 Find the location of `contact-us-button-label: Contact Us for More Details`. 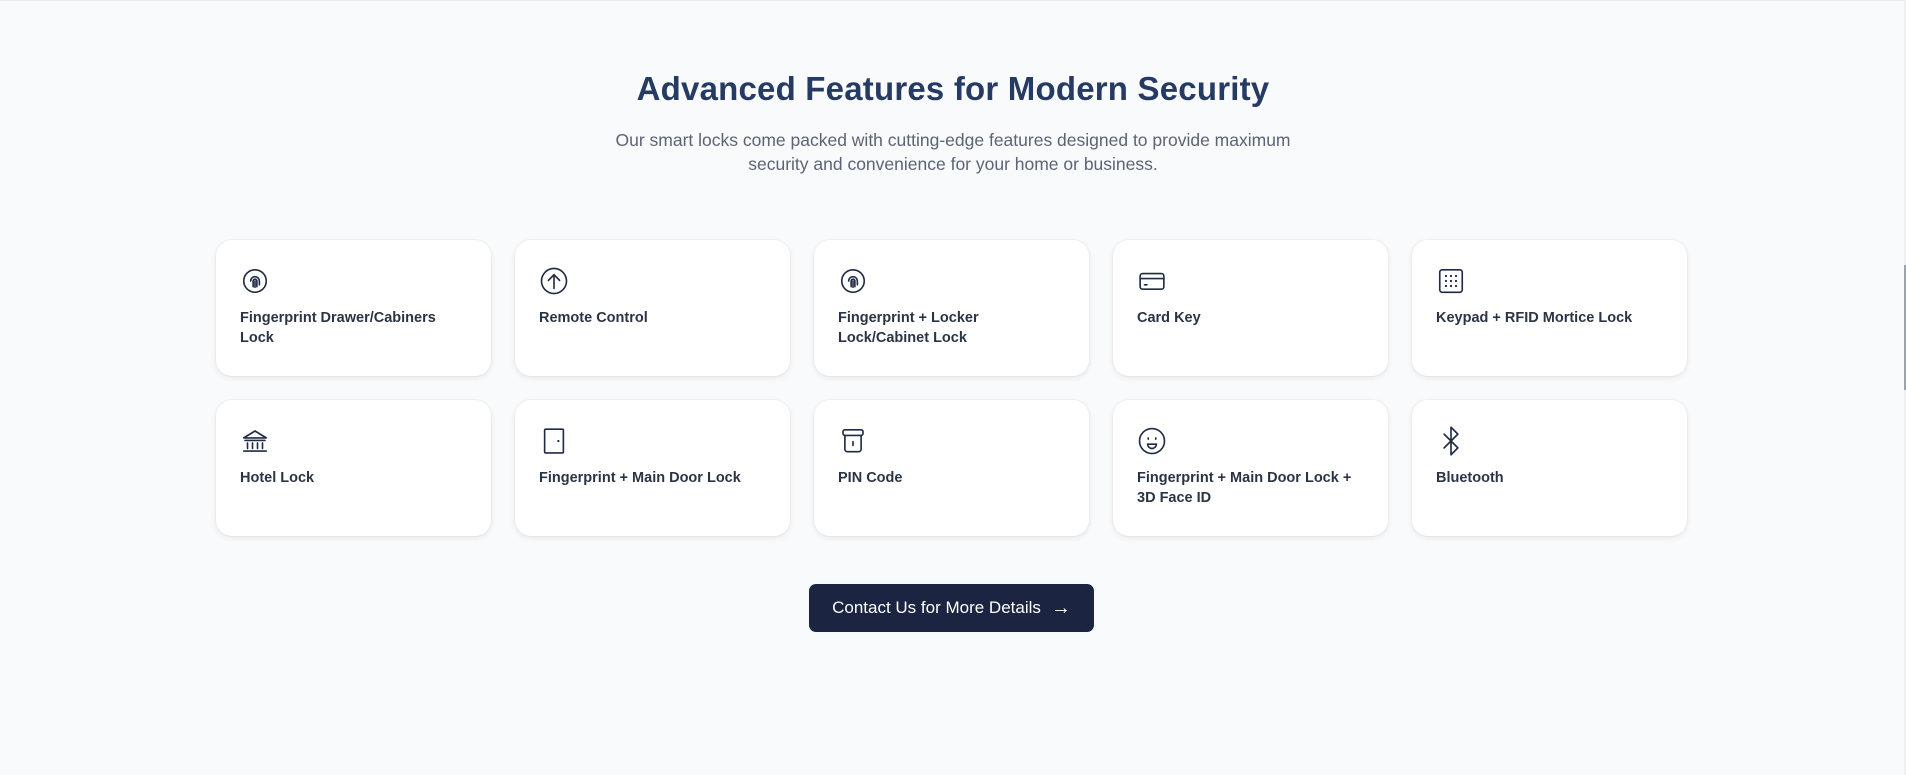

contact-us-button-label: Contact Us for More Details is located at coordinates (936, 607).